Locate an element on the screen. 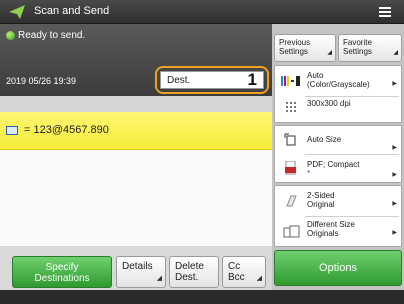 The height and width of the screenshot is (304, 404). specify-destinations-button: Specify Destinations is located at coordinates (62, 272).